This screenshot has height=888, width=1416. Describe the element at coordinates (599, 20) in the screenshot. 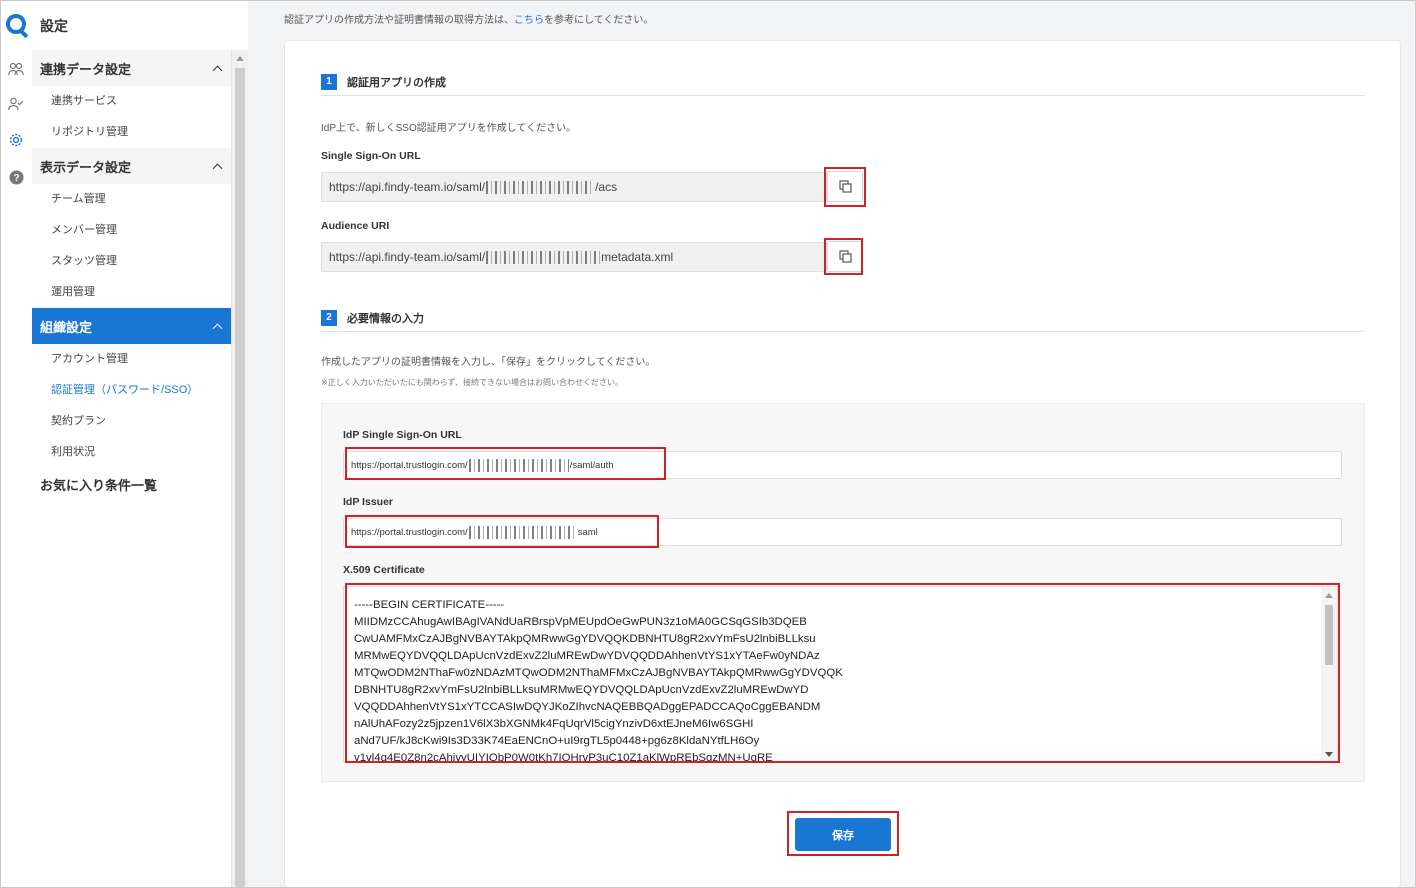

I see `intro-after: を参考にしてください。` at that location.